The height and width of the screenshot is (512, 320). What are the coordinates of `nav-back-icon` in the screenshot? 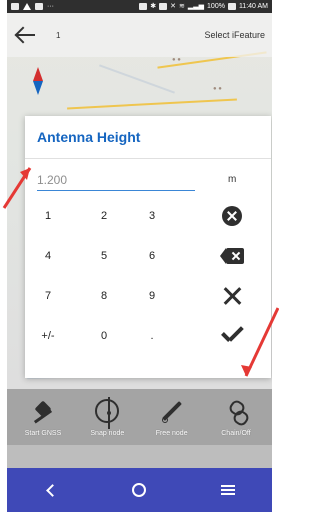 It's located at (51, 490).